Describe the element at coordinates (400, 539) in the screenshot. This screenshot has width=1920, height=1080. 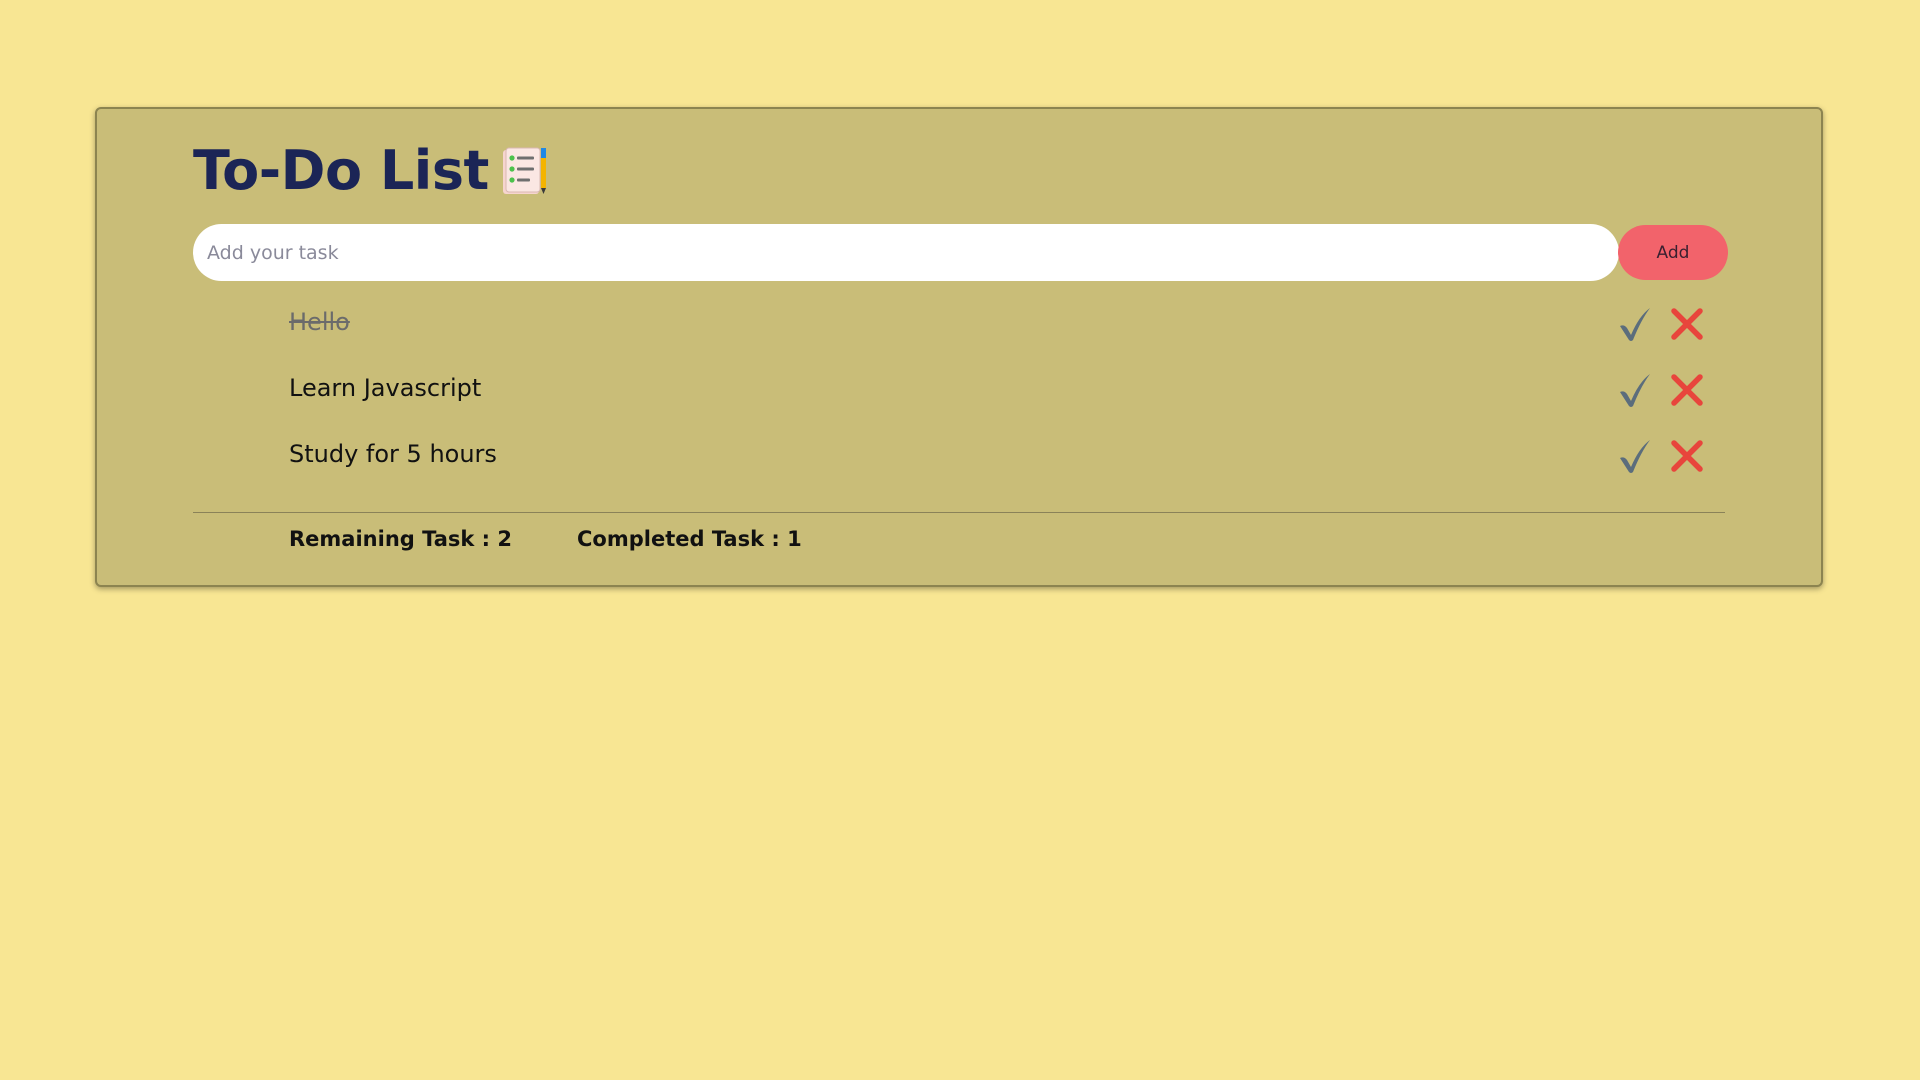
I see `remaining-count: Remaining Task : 2` at that location.